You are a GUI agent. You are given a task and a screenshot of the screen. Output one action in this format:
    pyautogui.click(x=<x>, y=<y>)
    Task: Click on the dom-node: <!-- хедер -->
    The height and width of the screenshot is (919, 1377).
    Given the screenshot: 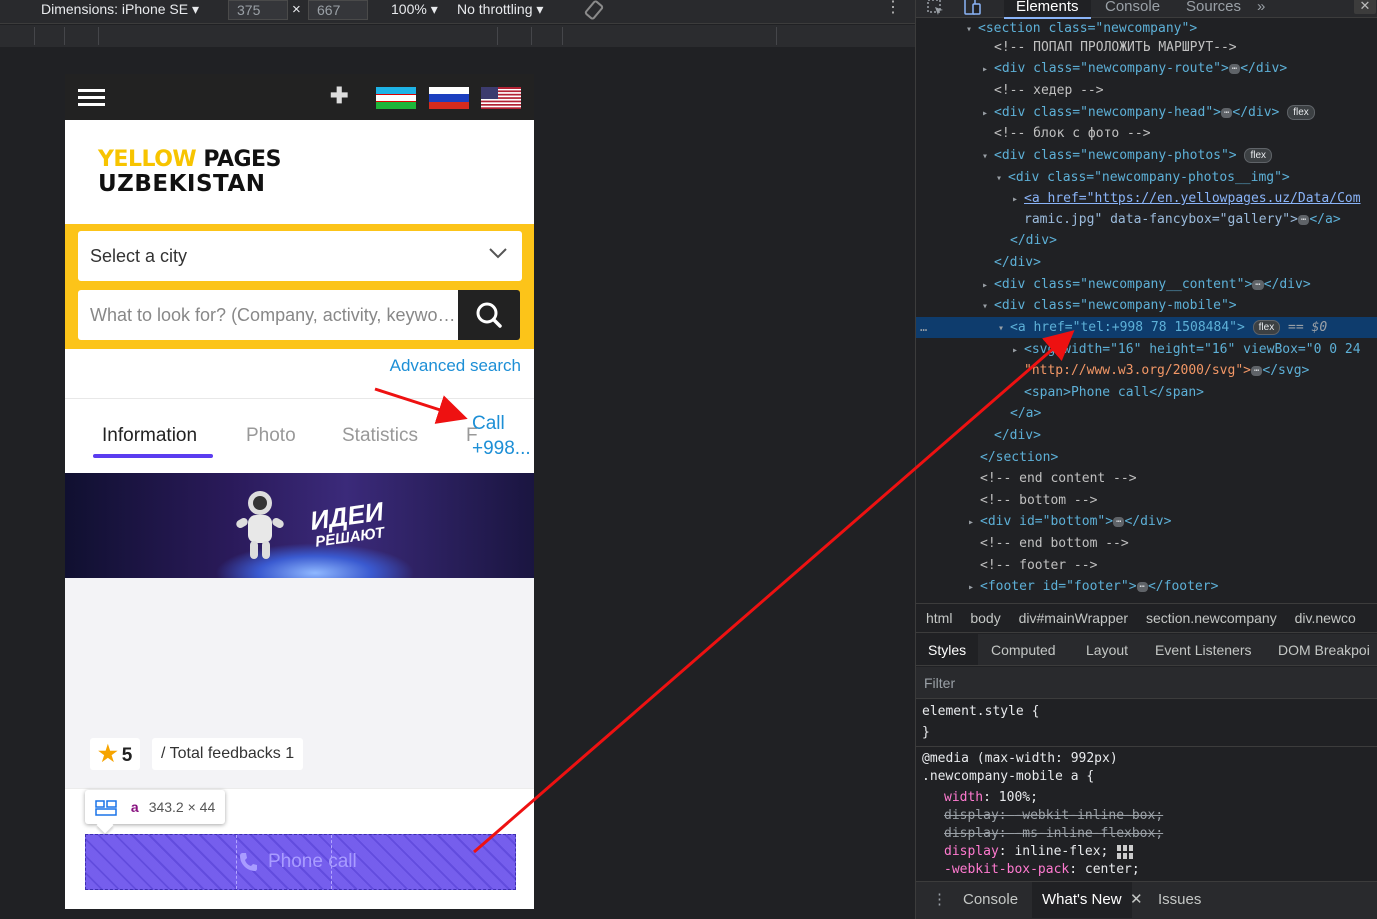 What is the action you would take?
    pyautogui.click(x=1146, y=90)
    